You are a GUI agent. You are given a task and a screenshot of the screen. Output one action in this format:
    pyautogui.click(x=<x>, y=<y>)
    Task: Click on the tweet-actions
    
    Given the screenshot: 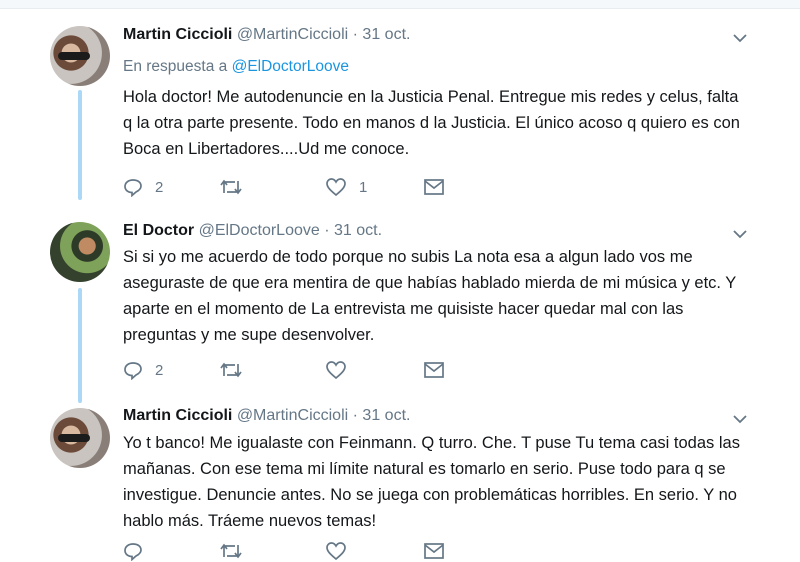 What is the action you would take?
    pyautogui.click(x=284, y=551)
    